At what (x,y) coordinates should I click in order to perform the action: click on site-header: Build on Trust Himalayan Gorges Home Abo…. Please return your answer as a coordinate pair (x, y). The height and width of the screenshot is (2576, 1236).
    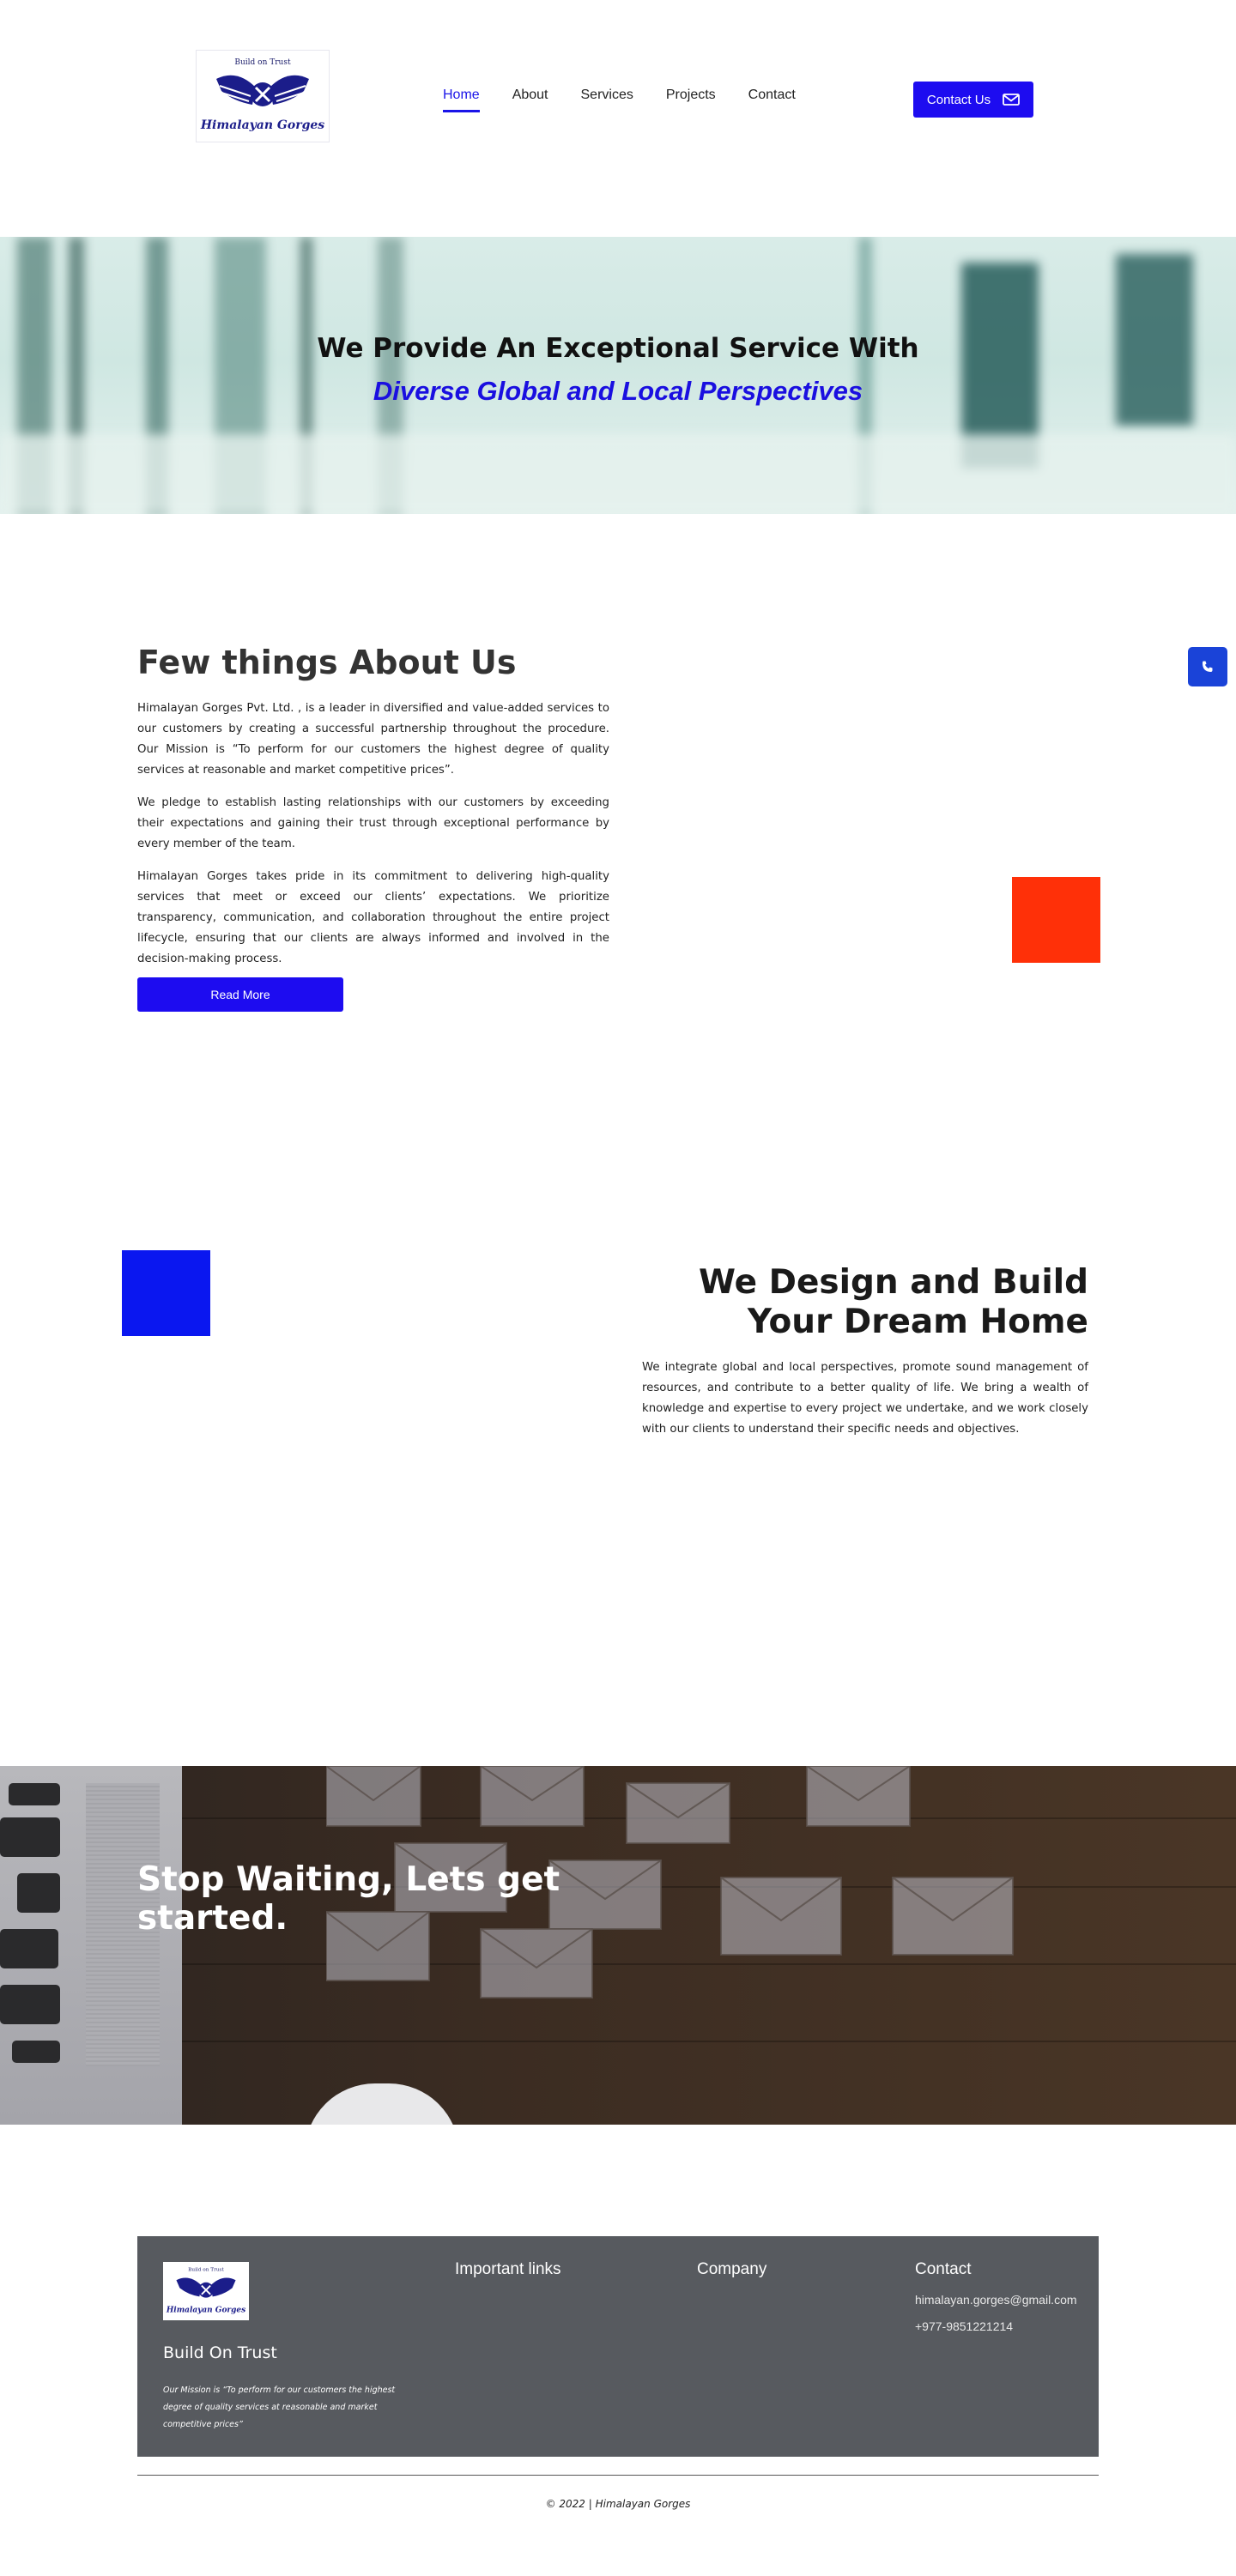
    Looking at the image, I should click on (618, 98).